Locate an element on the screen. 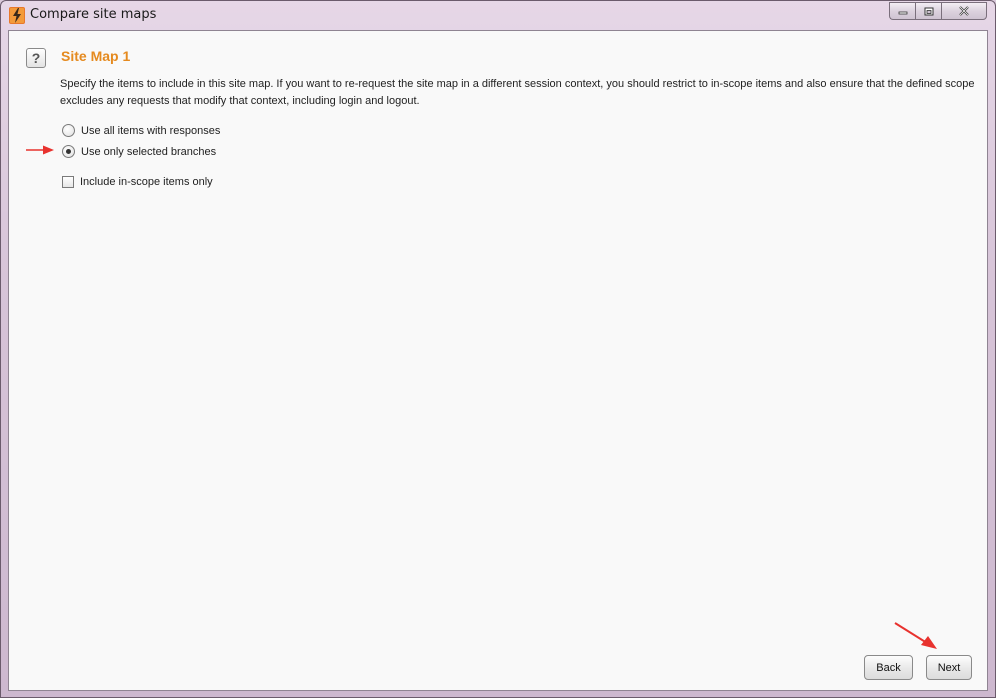  option-all-items: Use all items with responses is located at coordinates (141, 130).